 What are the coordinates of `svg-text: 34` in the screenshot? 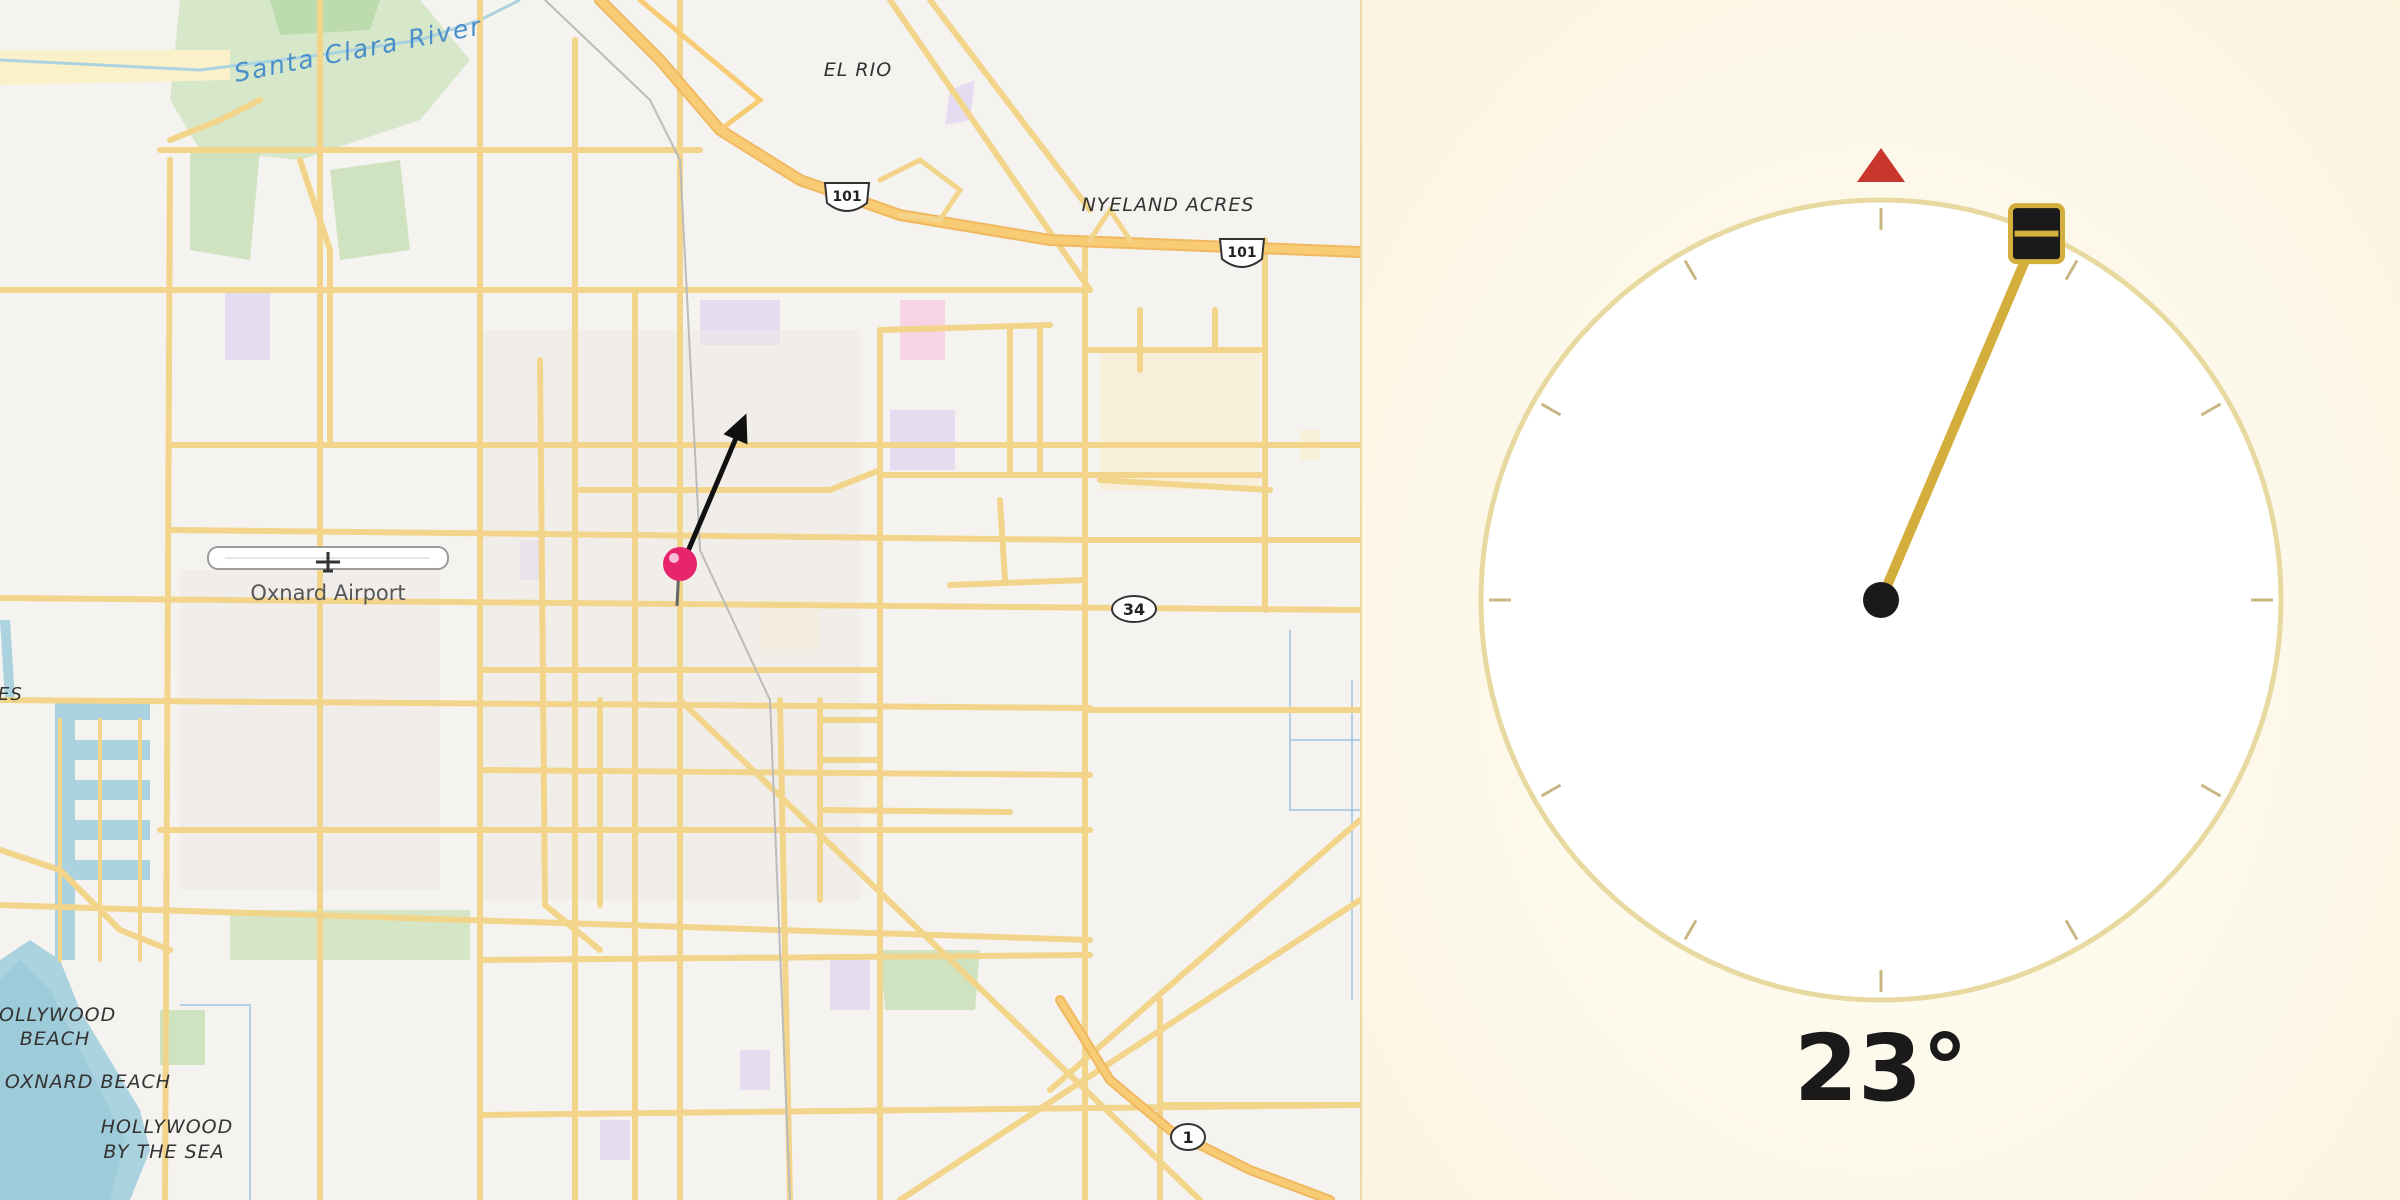 It's located at (1134, 609).